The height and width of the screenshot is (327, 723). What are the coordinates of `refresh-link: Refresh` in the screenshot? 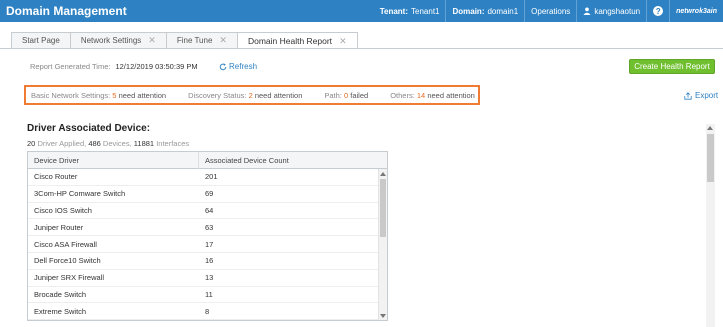 It's located at (238, 66).